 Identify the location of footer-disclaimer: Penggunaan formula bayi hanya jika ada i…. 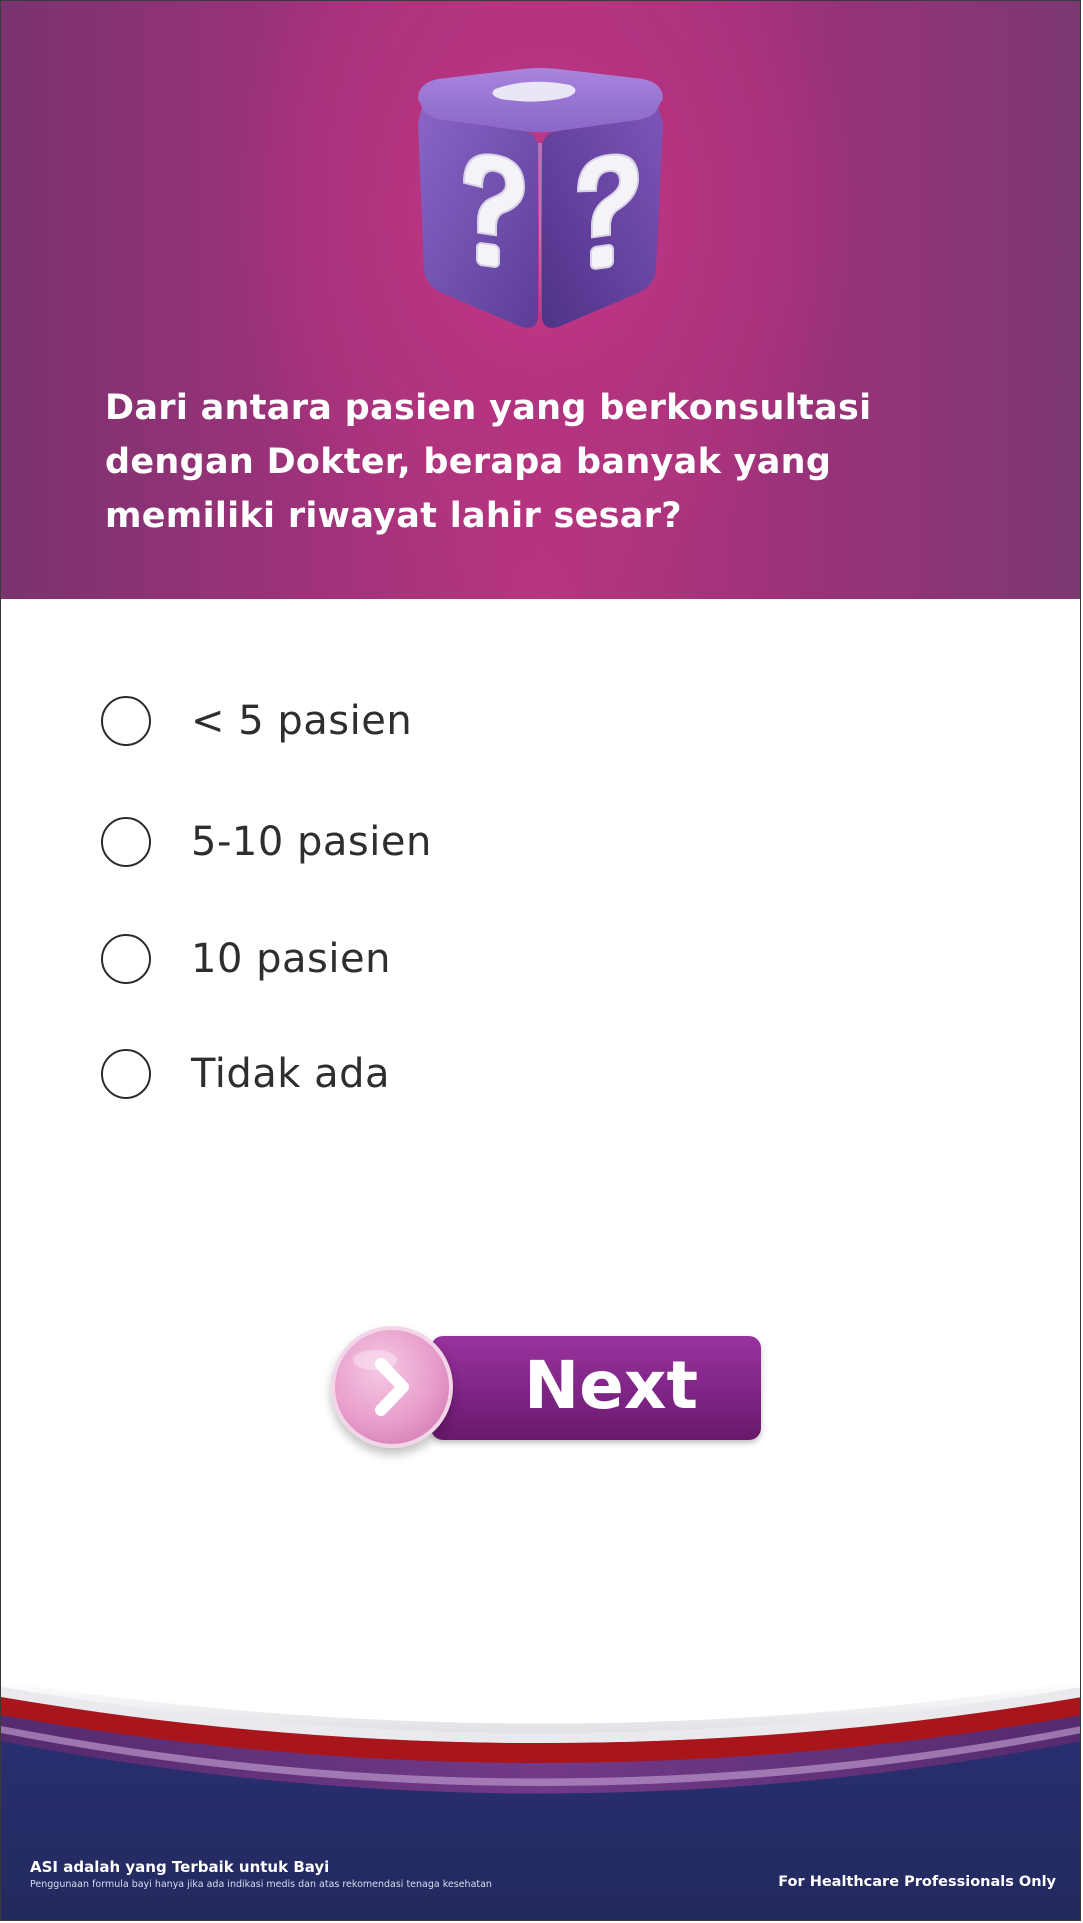
(261, 1884).